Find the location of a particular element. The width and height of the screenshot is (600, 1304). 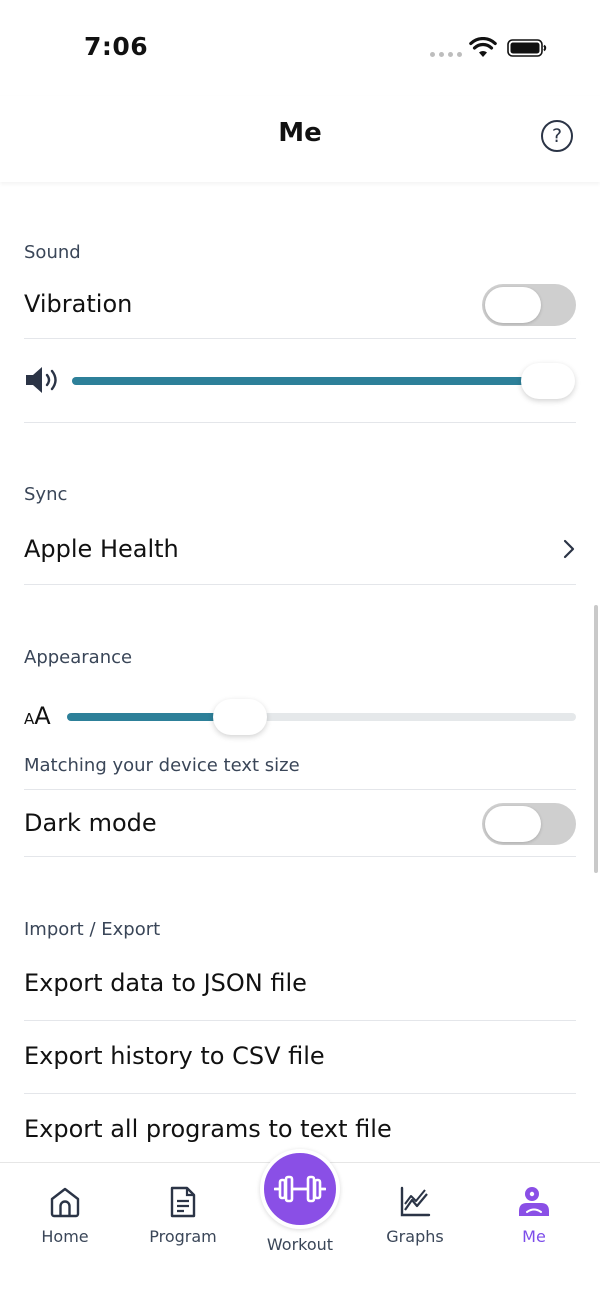

volume-slider is located at coordinates (310, 381).